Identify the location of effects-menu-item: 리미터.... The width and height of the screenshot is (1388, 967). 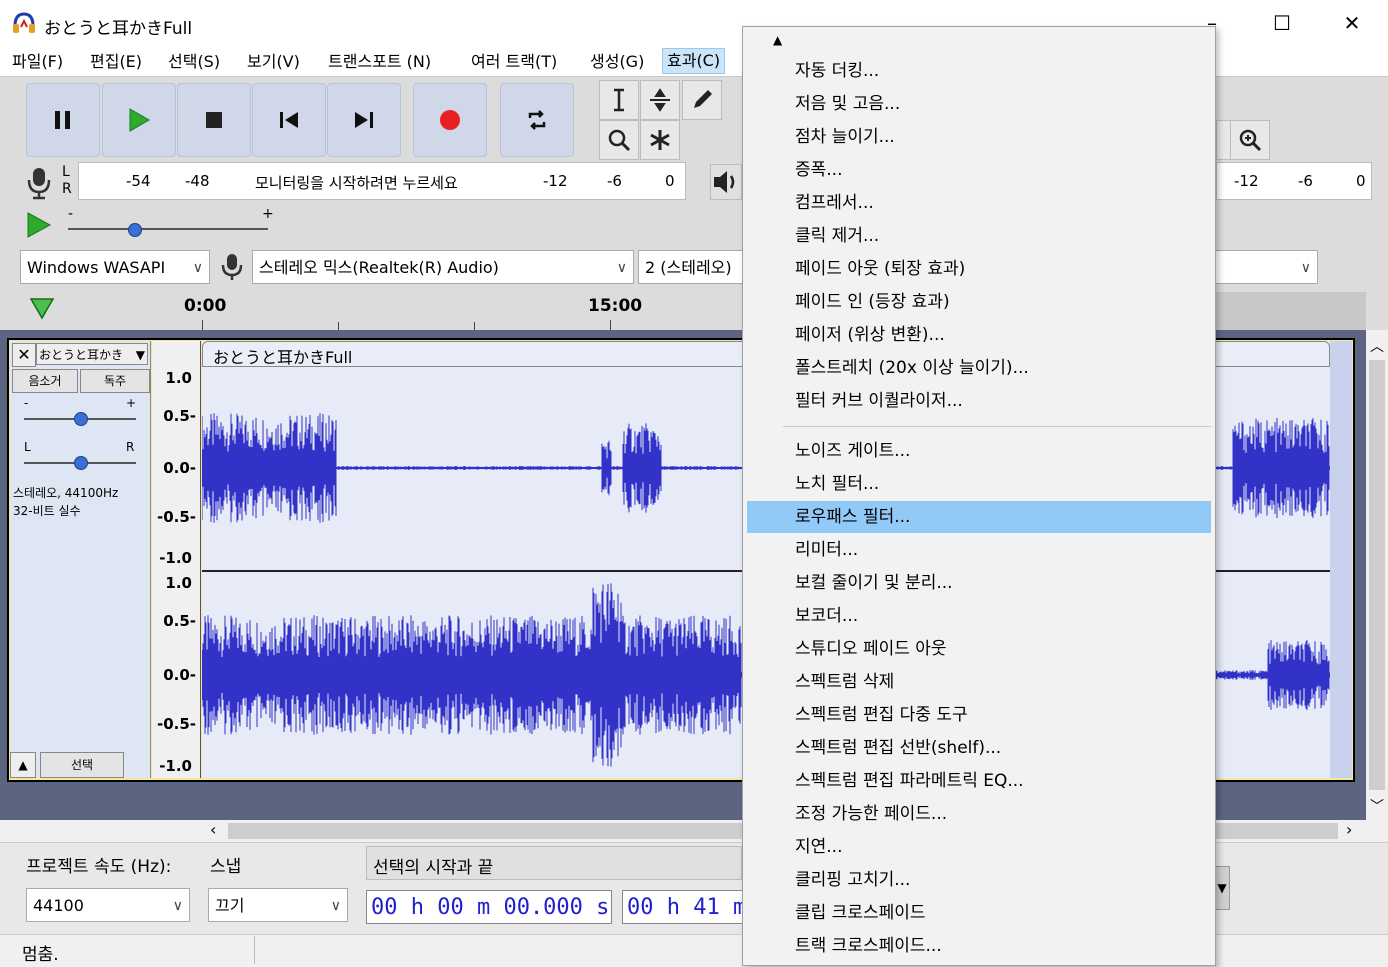
(979, 550).